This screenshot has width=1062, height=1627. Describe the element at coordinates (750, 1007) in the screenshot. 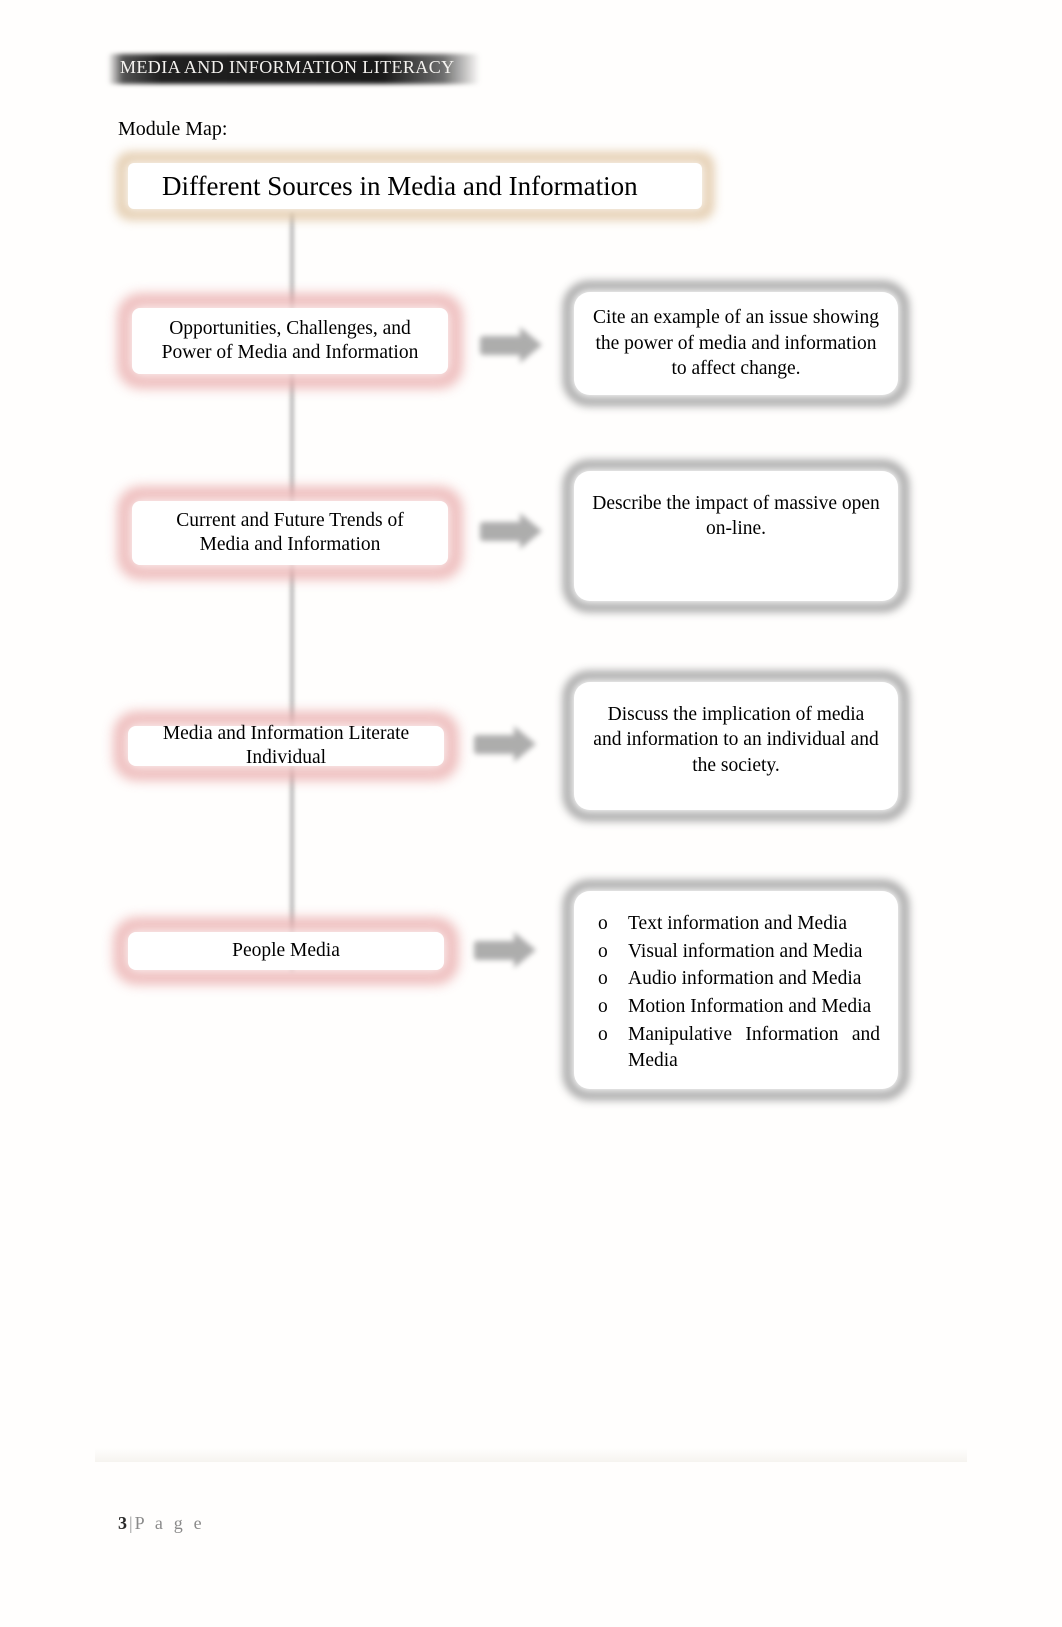

I see `list-item-label: Motion Information and Media` at that location.